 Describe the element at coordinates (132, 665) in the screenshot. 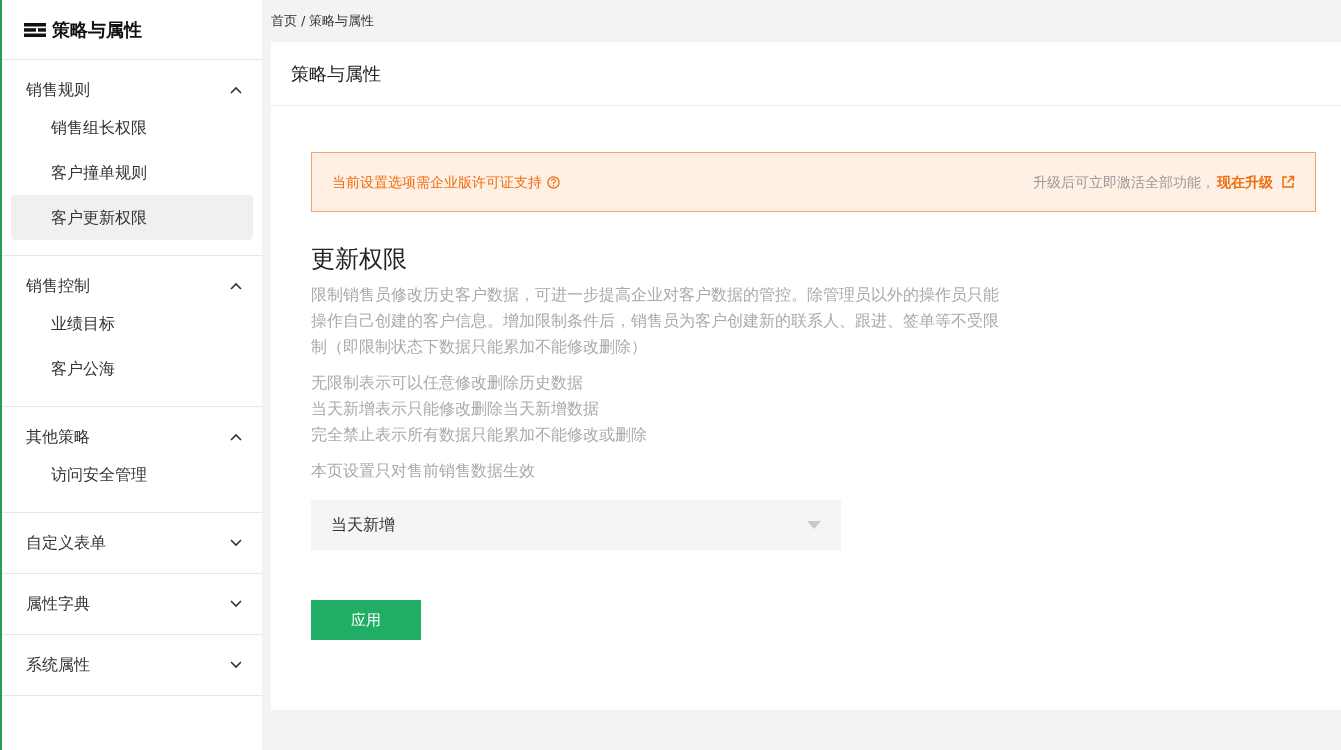

I see `menu-group-header: 系统属性` at that location.